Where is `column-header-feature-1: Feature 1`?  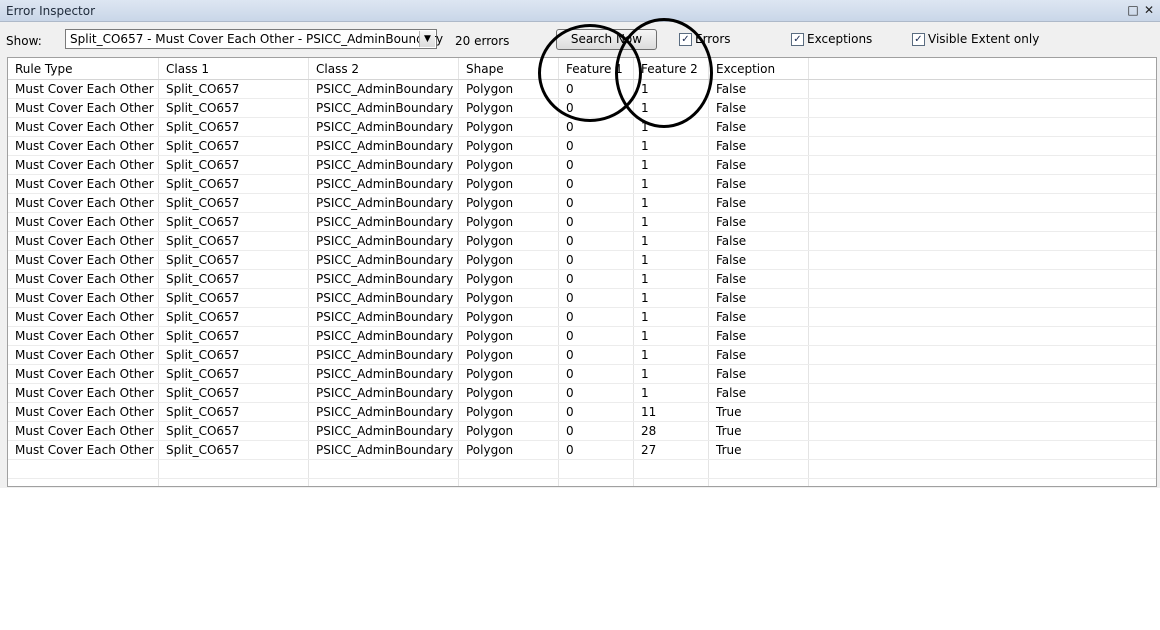 column-header-feature-1: Feature 1 is located at coordinates (596, 68).